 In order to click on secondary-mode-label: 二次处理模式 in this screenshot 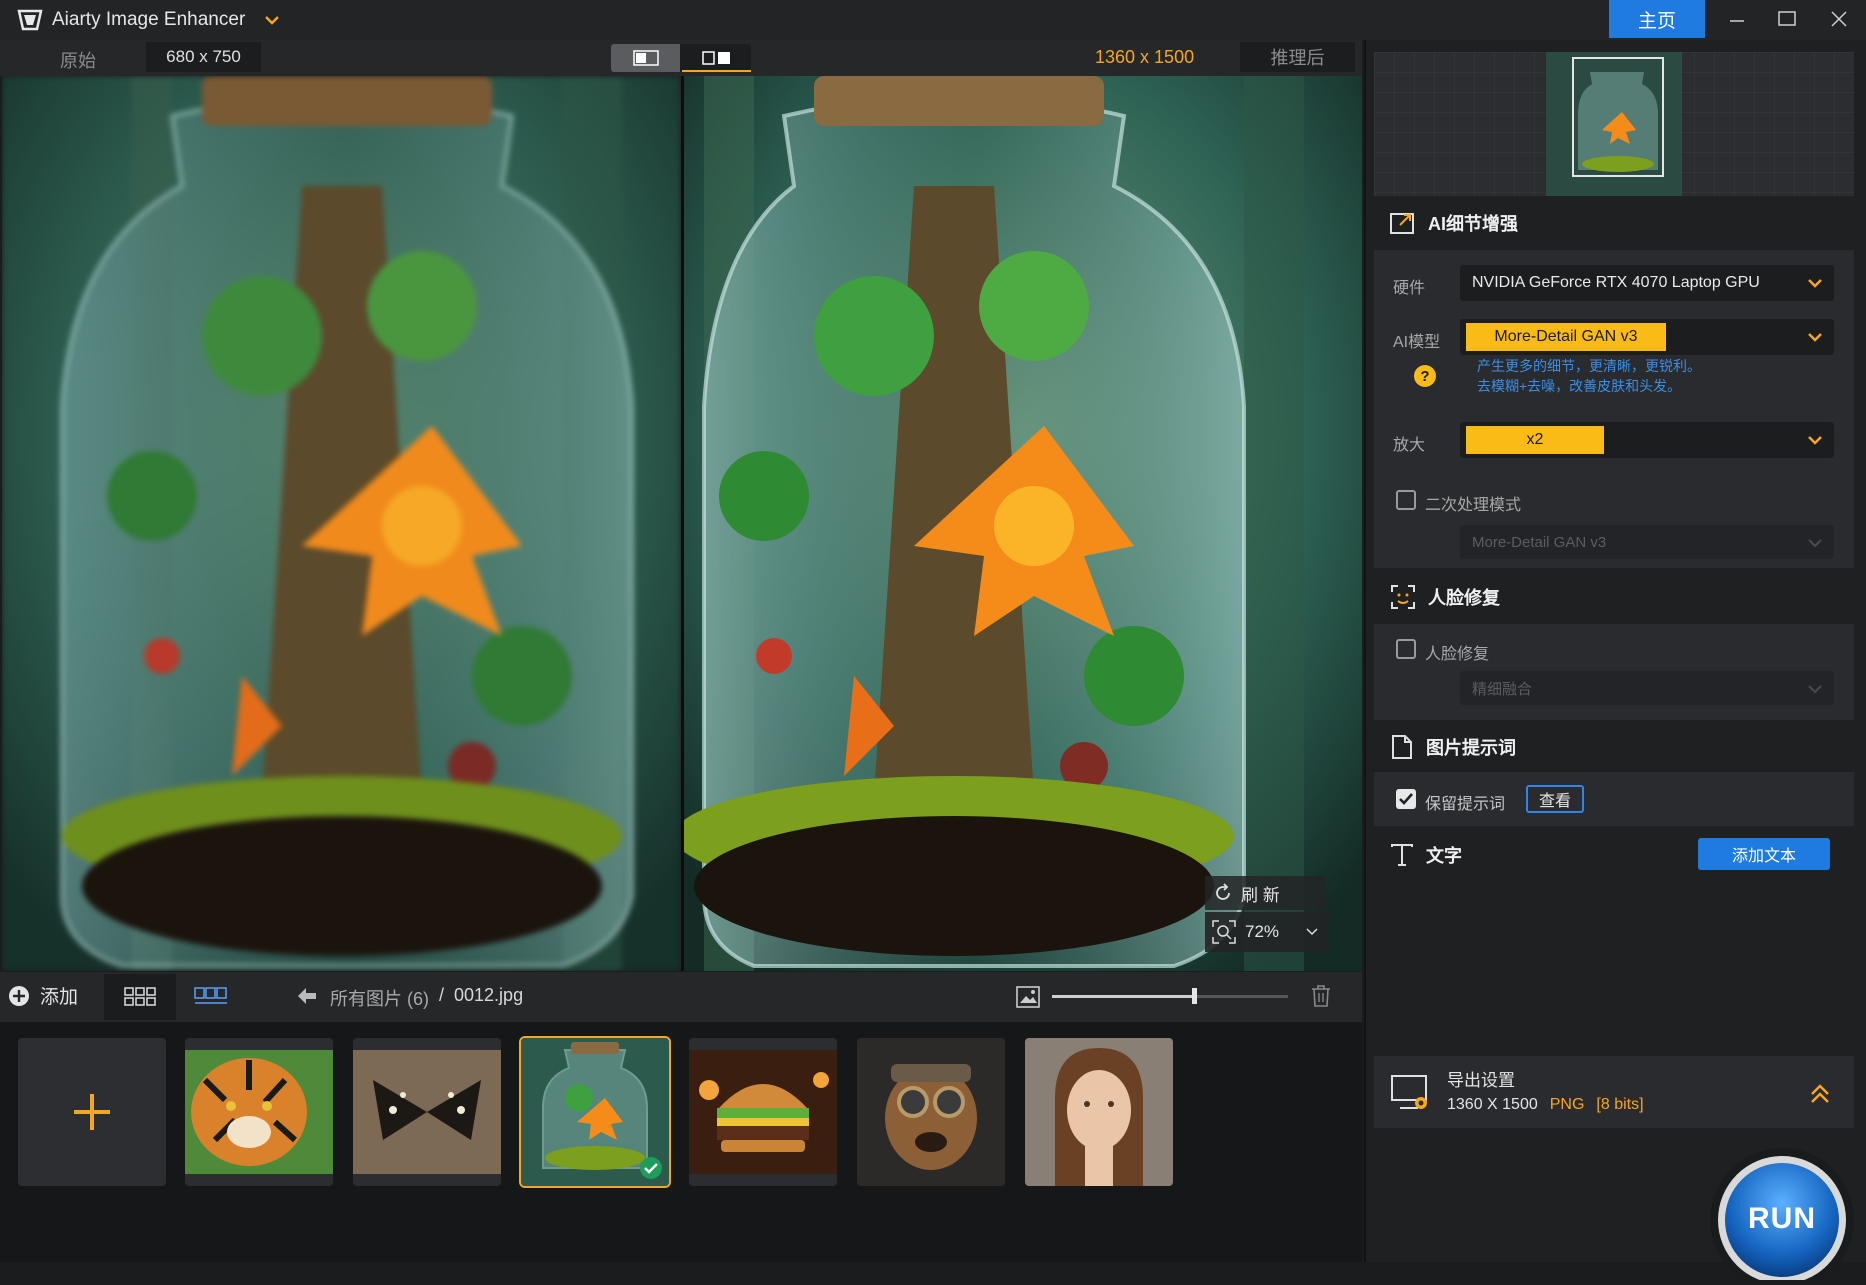, I will do `click(1473, 505)`.